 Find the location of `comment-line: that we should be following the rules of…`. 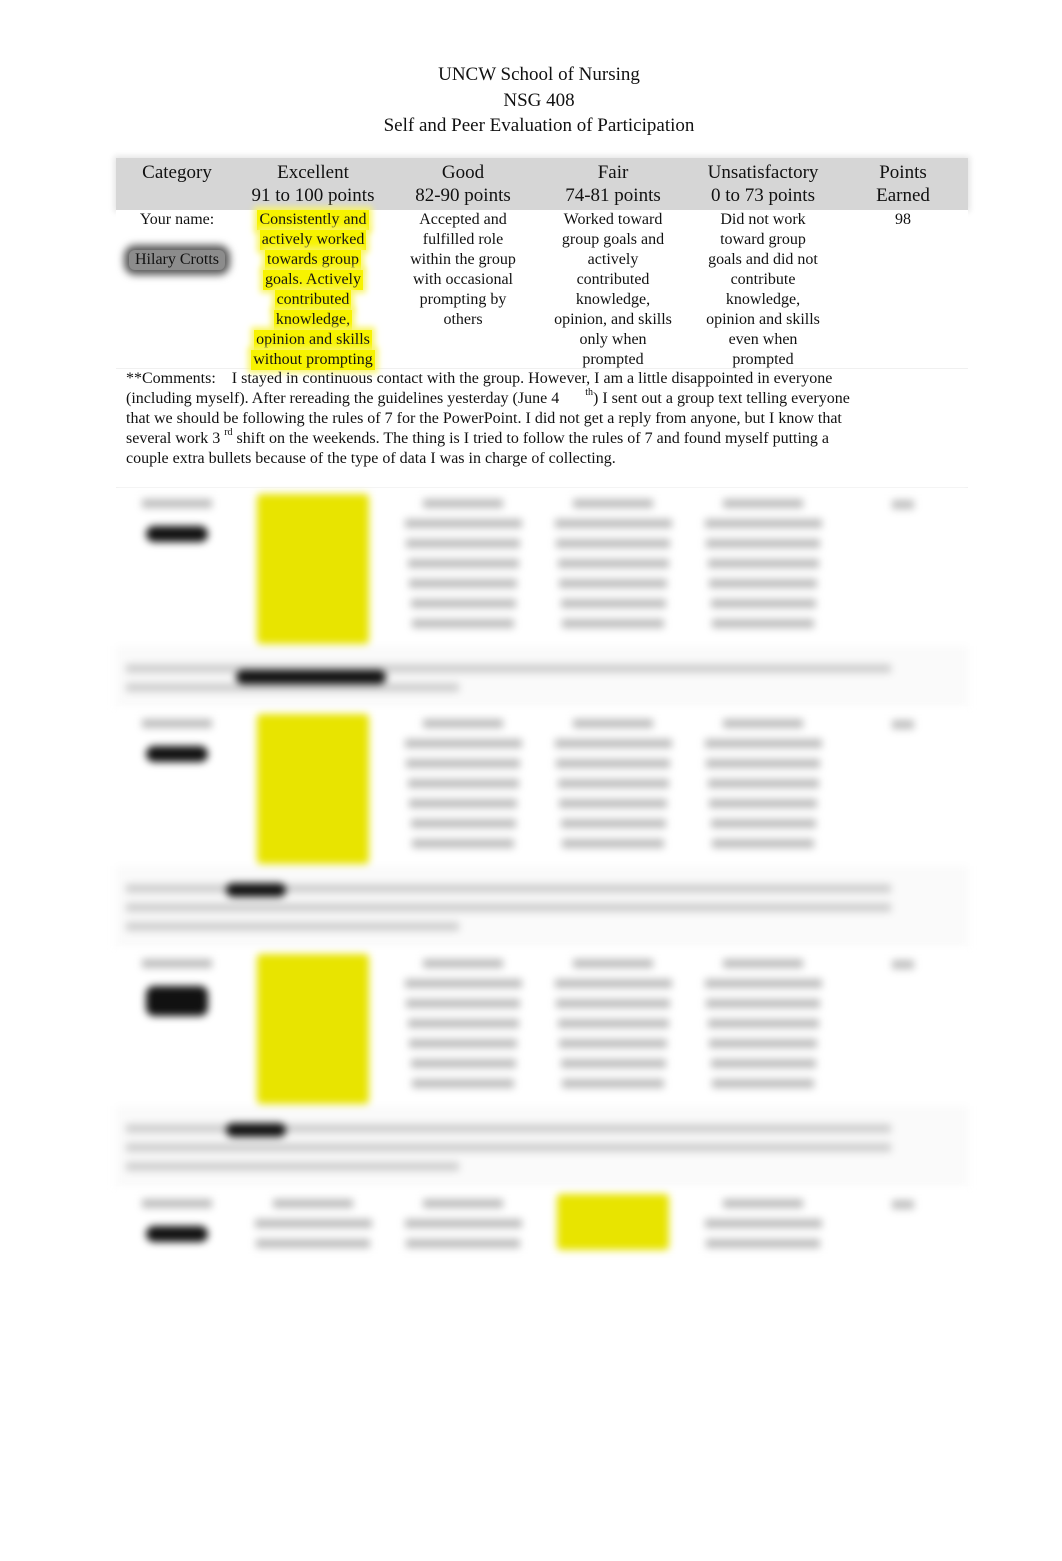

comment-line: that we should be following the rules of… is located at coordinates (542, 419).